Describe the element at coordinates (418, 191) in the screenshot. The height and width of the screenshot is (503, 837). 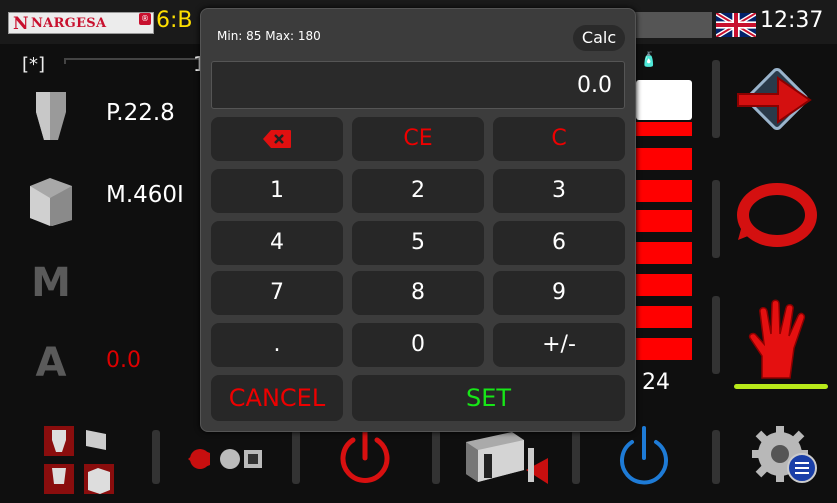
I see `key-2: 2` at that location.